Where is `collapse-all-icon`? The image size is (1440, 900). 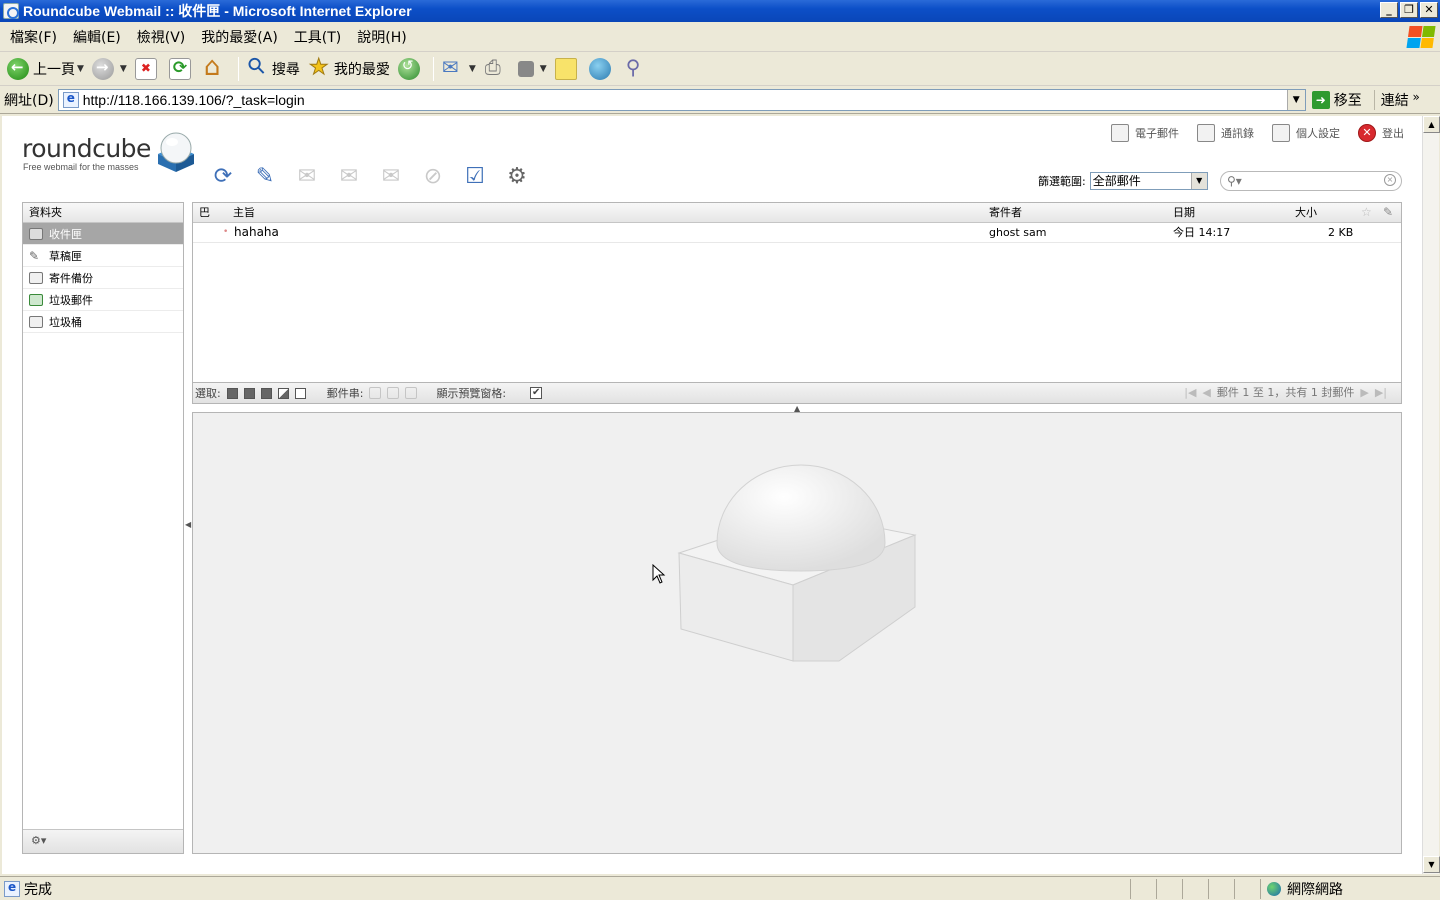 collapse-all-icon is located at coordinates (411, 393).